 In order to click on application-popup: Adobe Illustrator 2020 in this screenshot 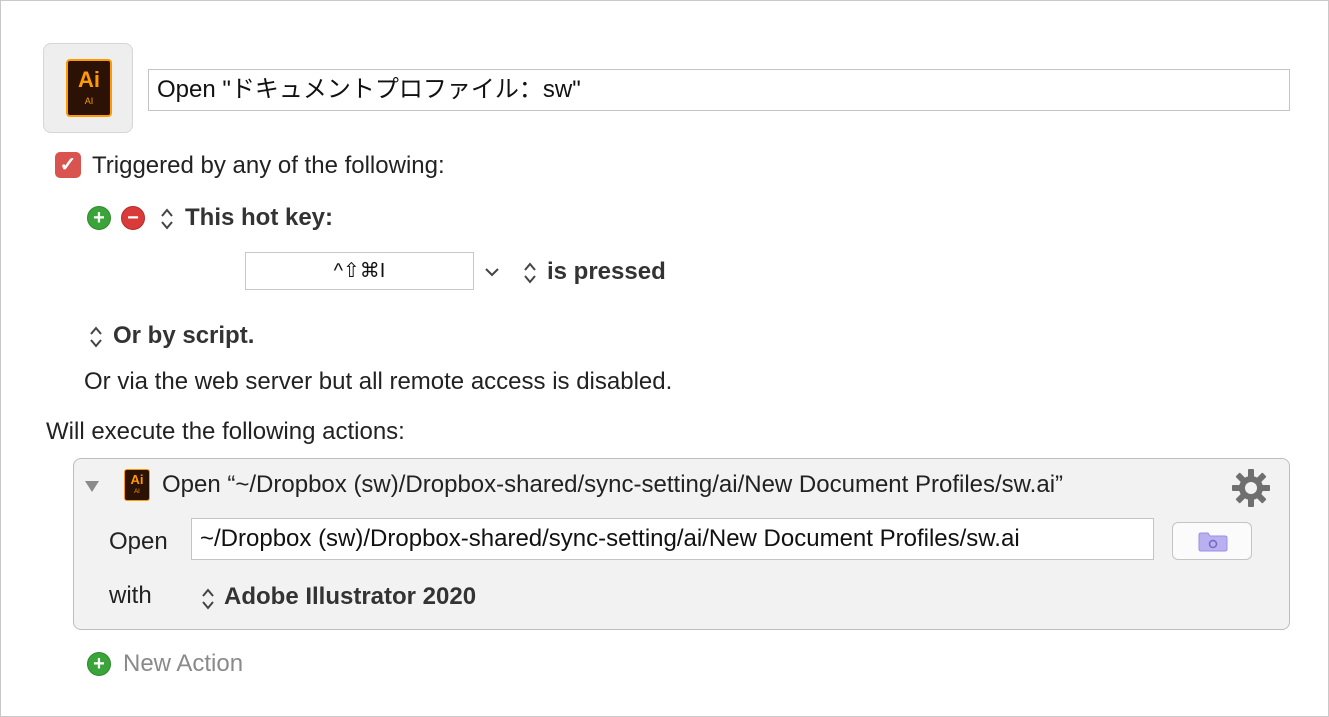, I will do `click(350, 597)`.